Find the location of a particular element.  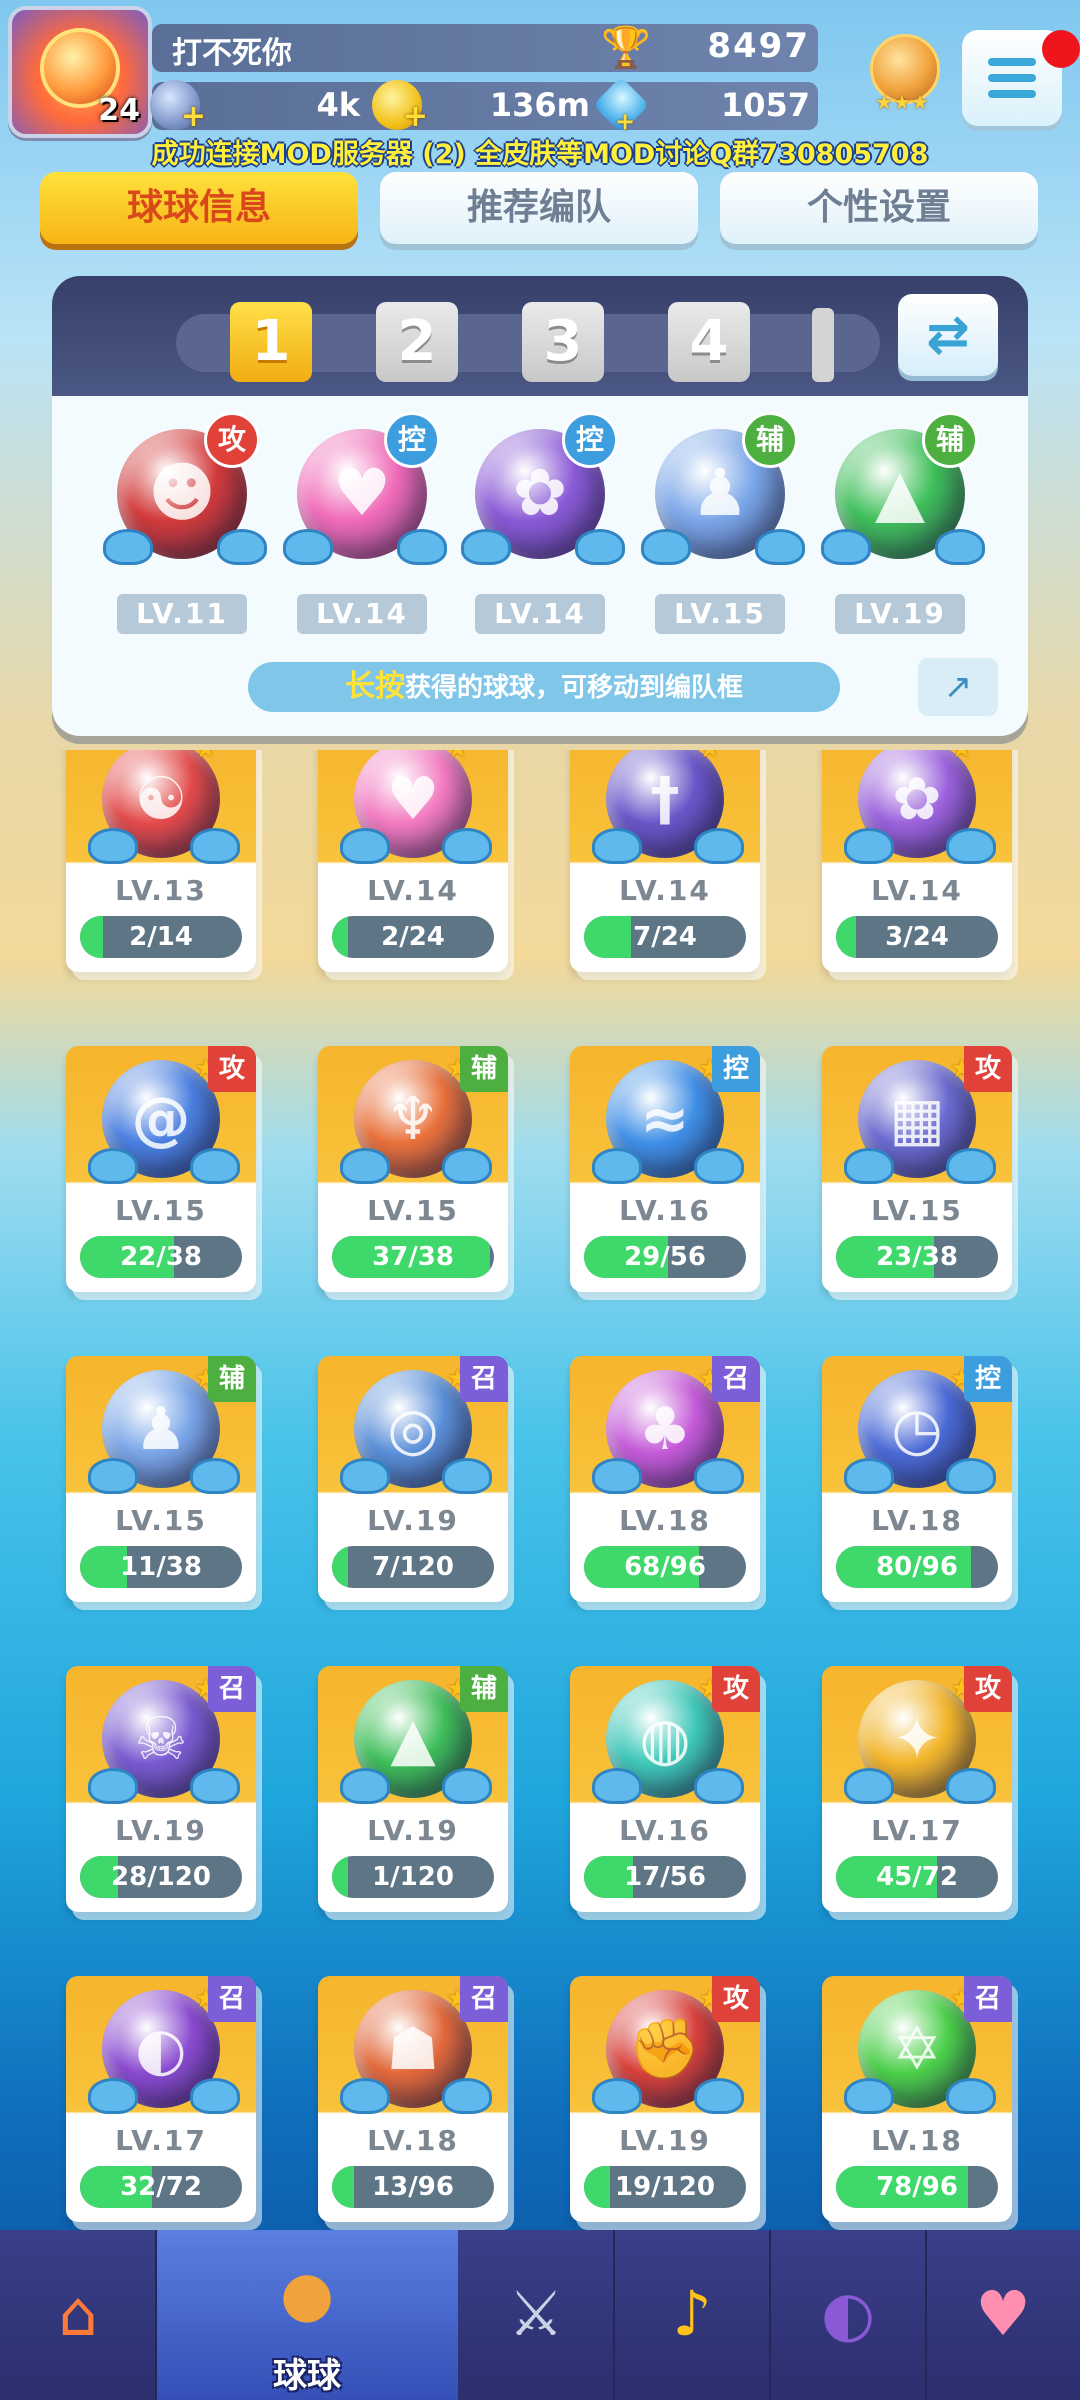

ball-progress-text: 2/14 is located at coordinates (161, 937).